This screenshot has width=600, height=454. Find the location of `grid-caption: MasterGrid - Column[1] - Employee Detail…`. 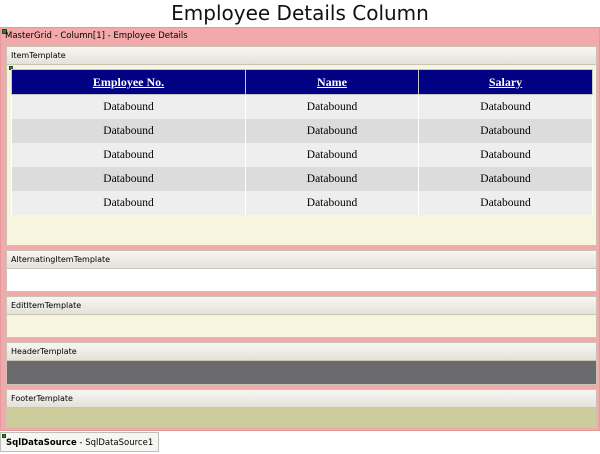

grid-caption: MasterGrid - Column[1] - Employee Detail… is located at coordinates (96, 36).